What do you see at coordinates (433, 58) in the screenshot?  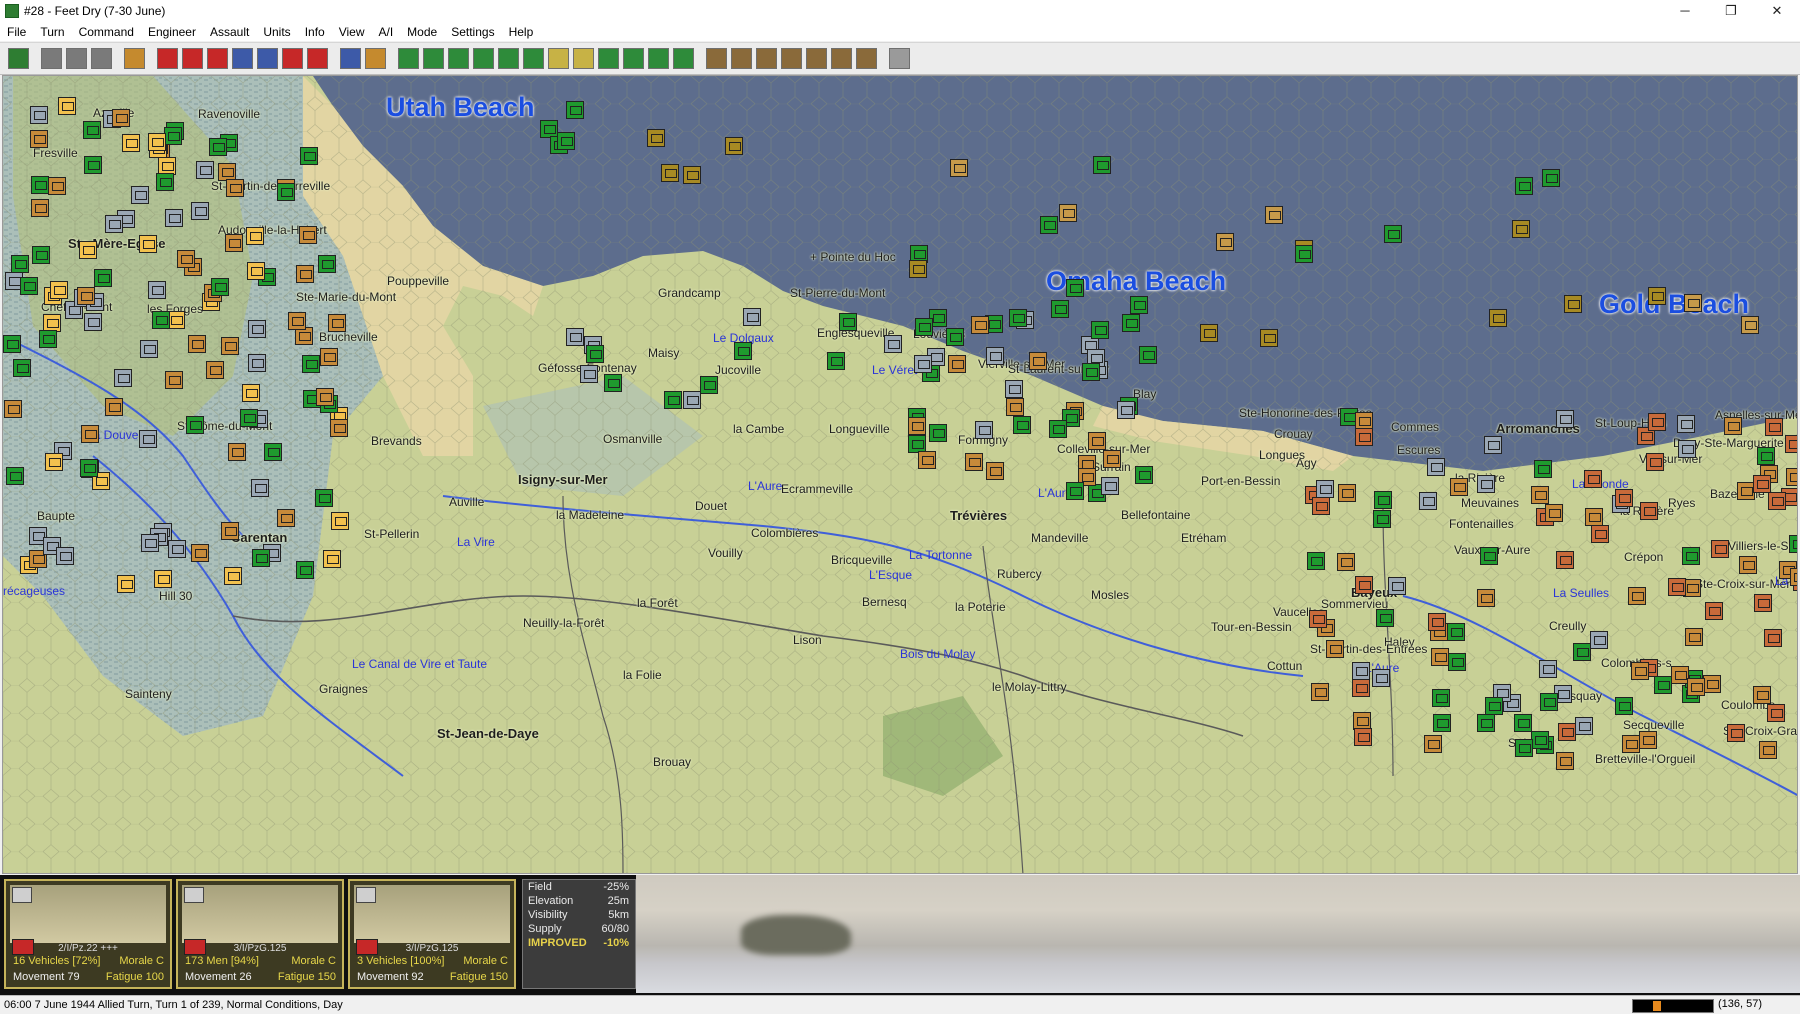 I see `zoom-out-icon` at bounding box center [433, 58].